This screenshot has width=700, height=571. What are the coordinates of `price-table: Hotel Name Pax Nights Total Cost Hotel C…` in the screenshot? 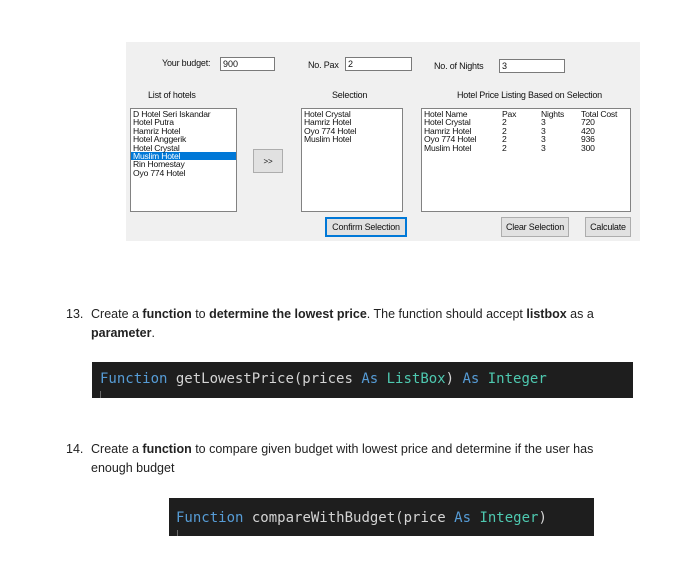 It's located at (522, 131).